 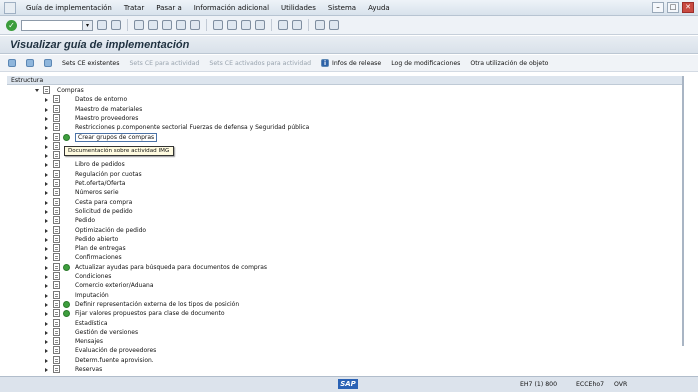 I want to click on find-icon, so click(x=181, y=25).